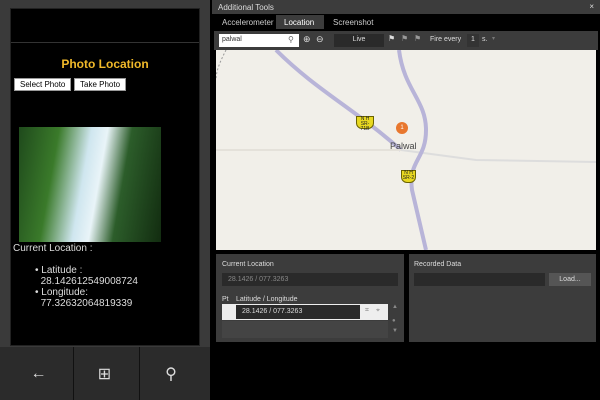 This screenshot has height=400, width=600. Describe the element at coordinates (493, 38) in the screenshot. I see `unit-dropdown-icon: ▾` at that location.